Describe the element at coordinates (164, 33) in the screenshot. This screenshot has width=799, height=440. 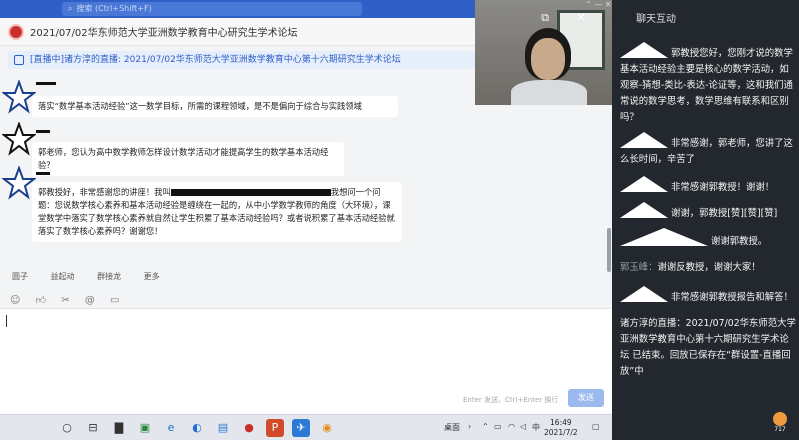
I see `chat-title: 2021/07/02华东师范大学亚洲数学教育中心研究生学术论坛` at that location.